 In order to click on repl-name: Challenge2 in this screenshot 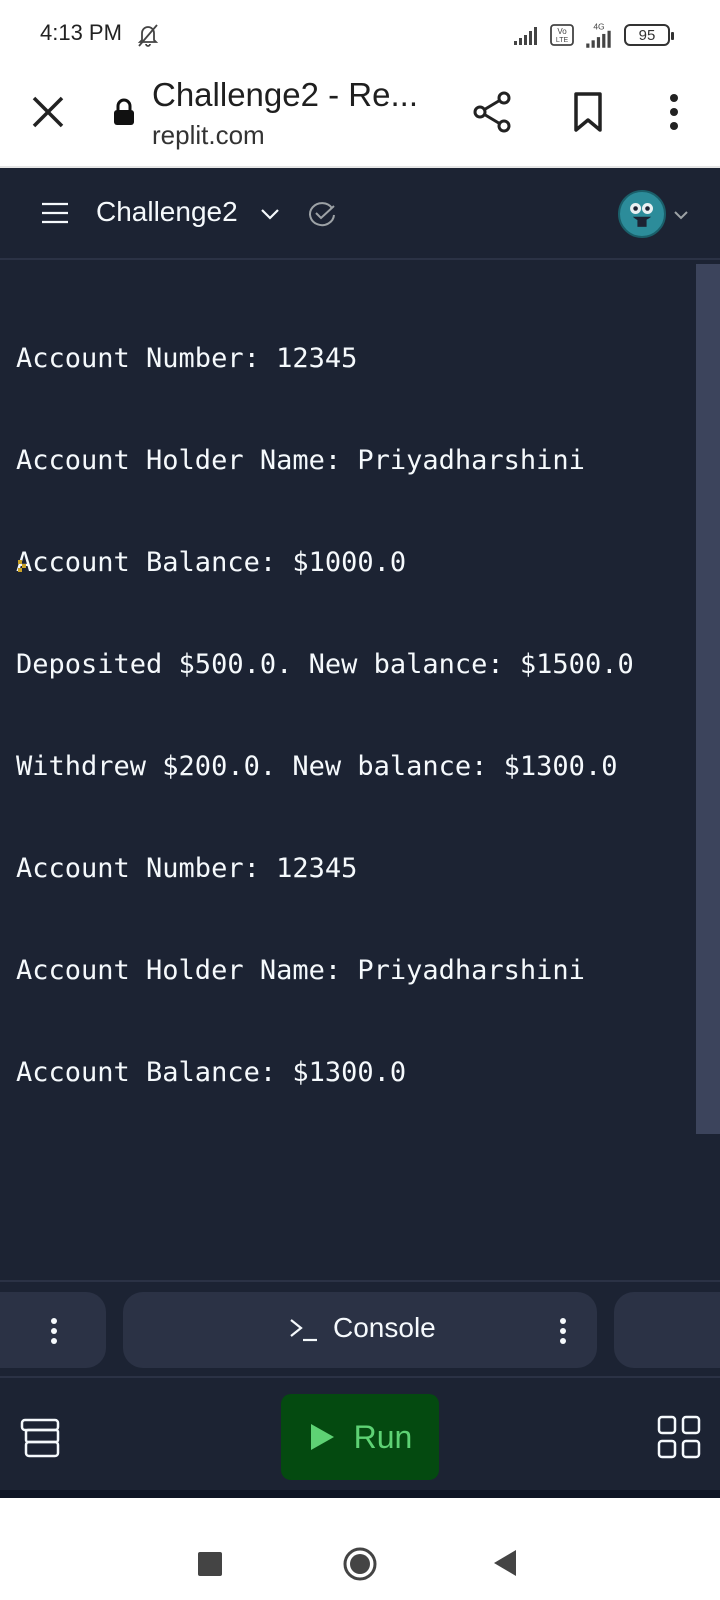, I will do `click(167, 212)`.